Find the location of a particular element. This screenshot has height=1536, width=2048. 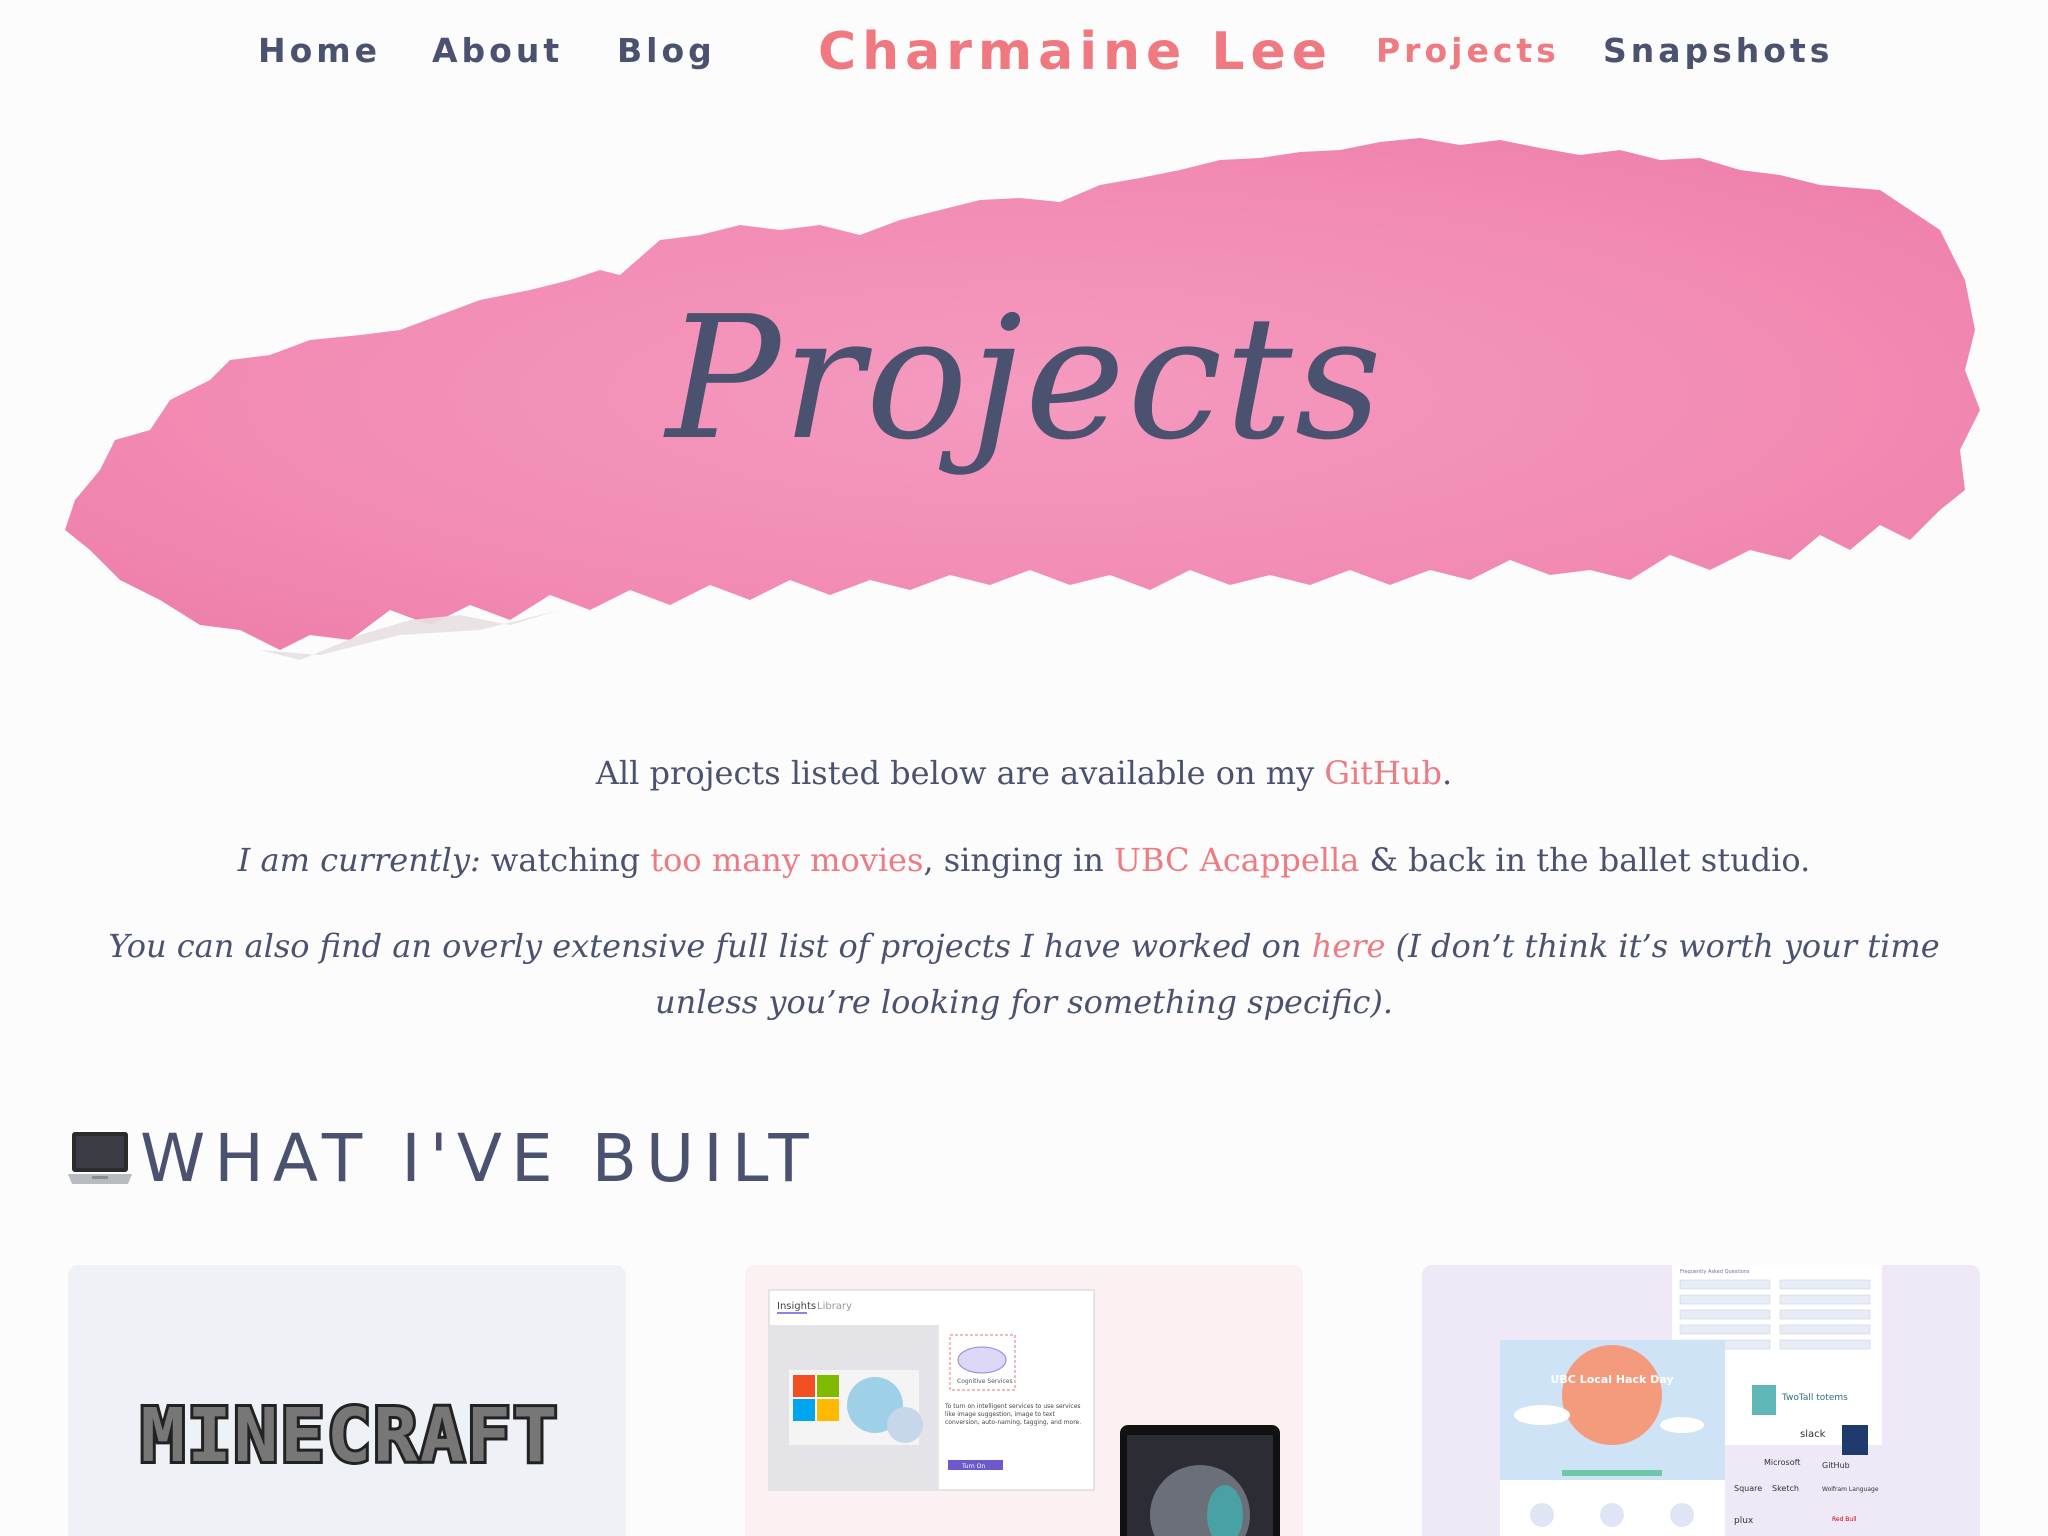

sponsor-github: GitHub is located at coordinates (1836, 1465).